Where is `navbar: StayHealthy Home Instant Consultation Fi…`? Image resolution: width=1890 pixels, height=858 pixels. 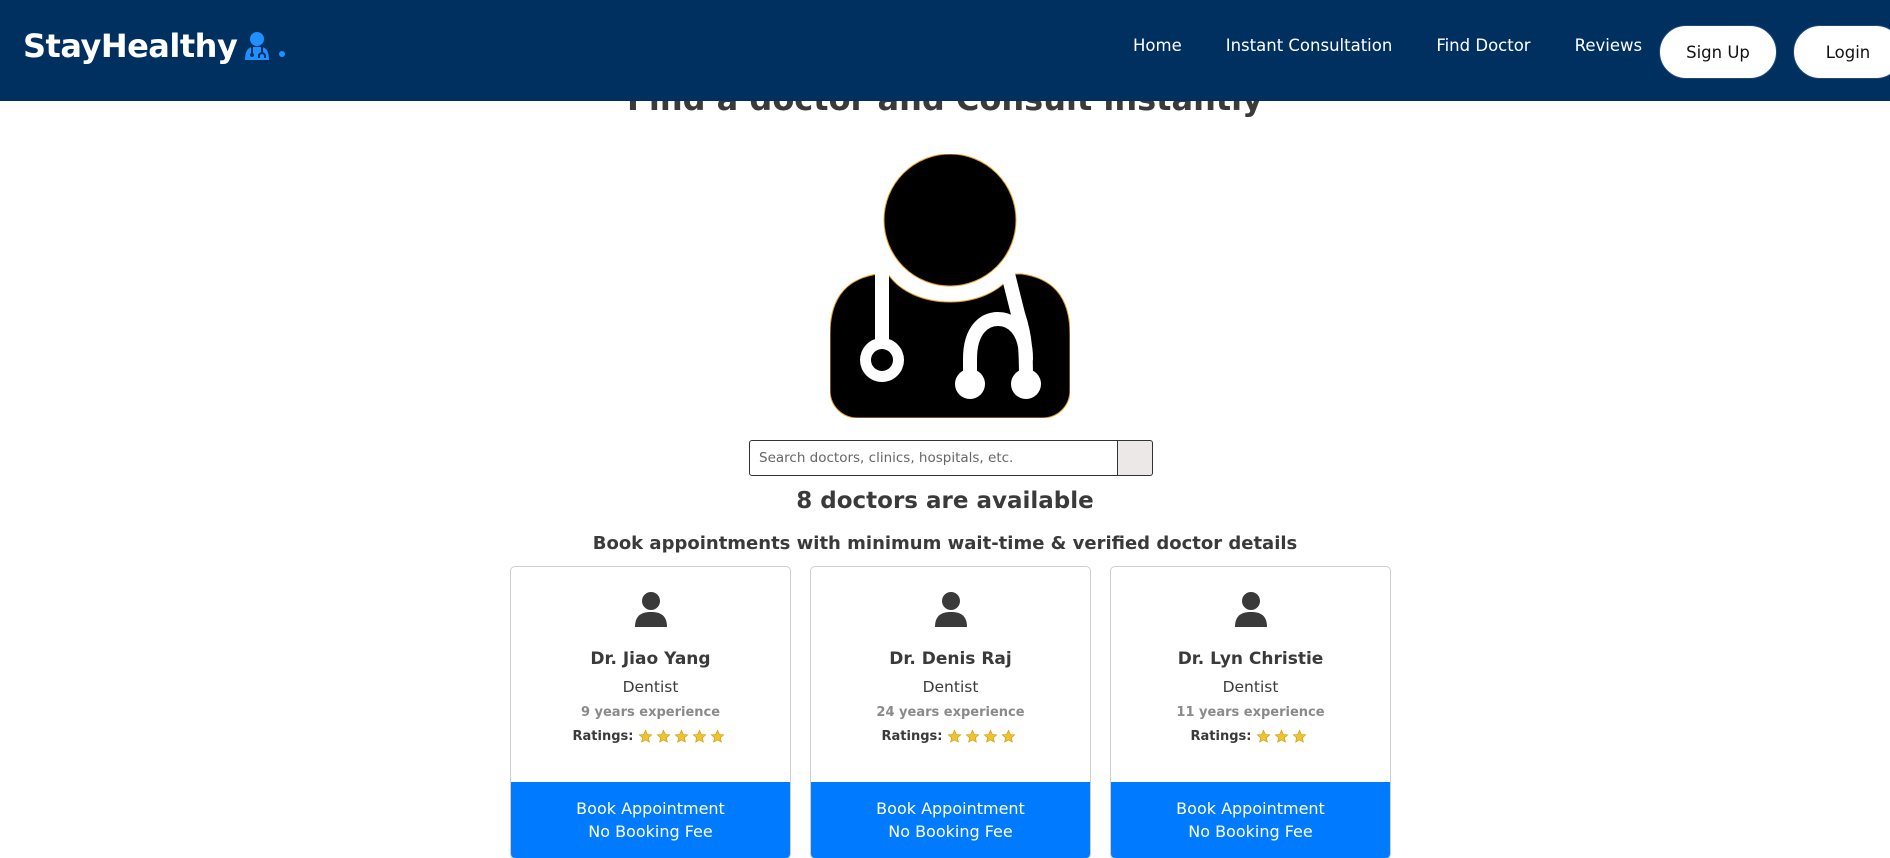 navbar: StayHealthy Home Instant Consultation Fi… is located at coordinates (945, 50).